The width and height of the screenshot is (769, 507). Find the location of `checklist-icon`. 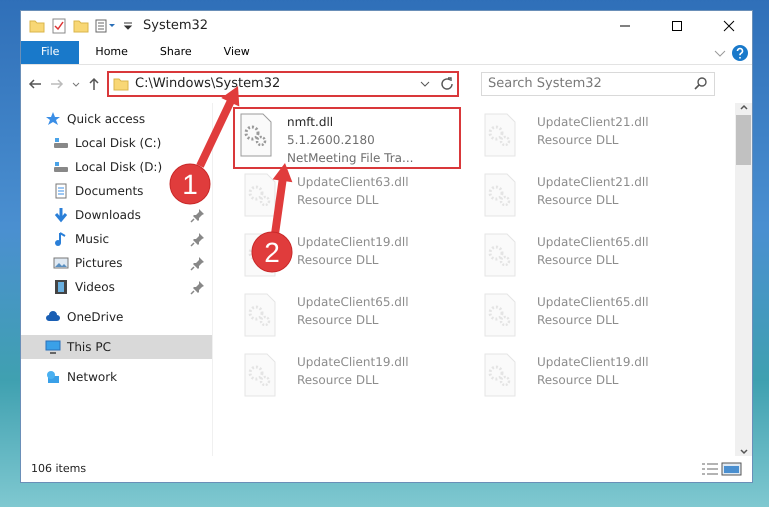

checklist-icon is located at coordinates (59, 26).